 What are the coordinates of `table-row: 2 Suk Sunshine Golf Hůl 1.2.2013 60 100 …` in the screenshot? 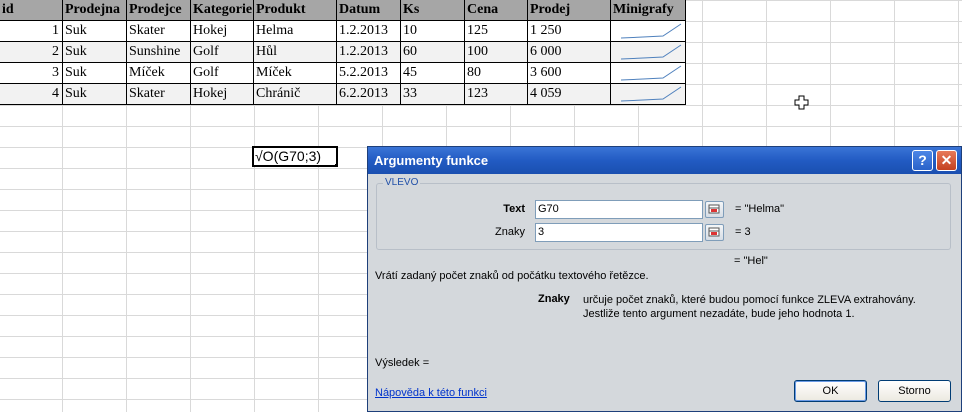 It's located at (343, 52).